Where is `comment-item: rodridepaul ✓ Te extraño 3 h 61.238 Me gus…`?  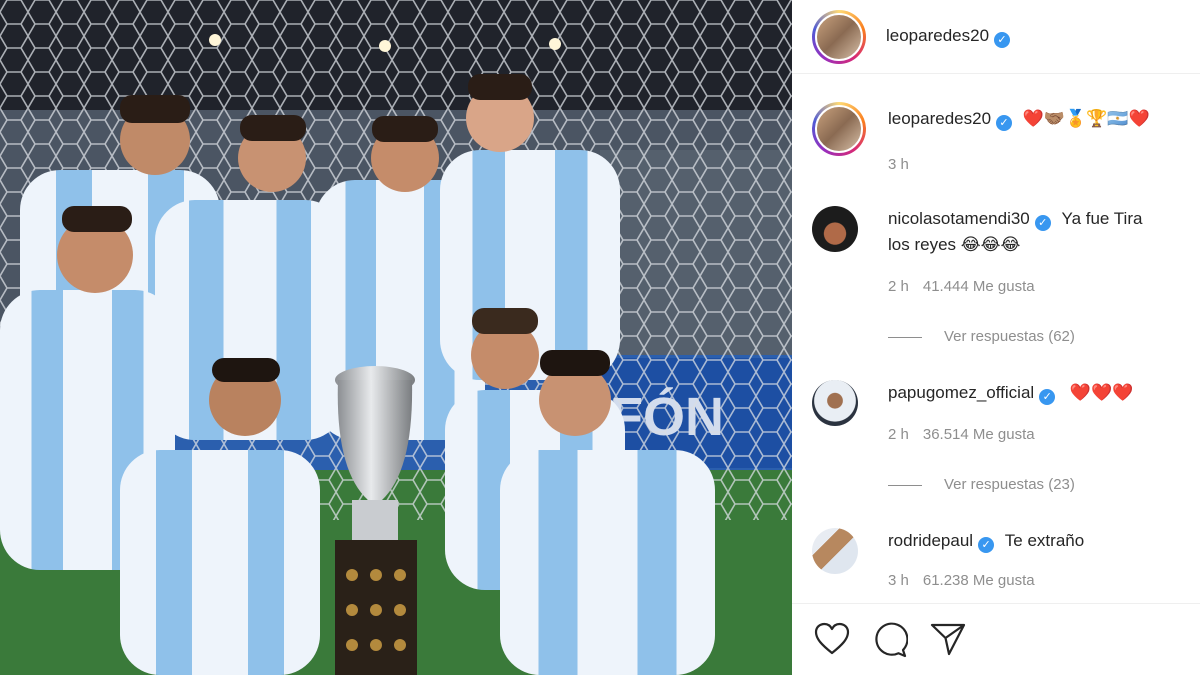 comment-item: rodridepaul ✓ Te extraño 3 h 61.238 Me gus… is located at coordinates (1001, 563).